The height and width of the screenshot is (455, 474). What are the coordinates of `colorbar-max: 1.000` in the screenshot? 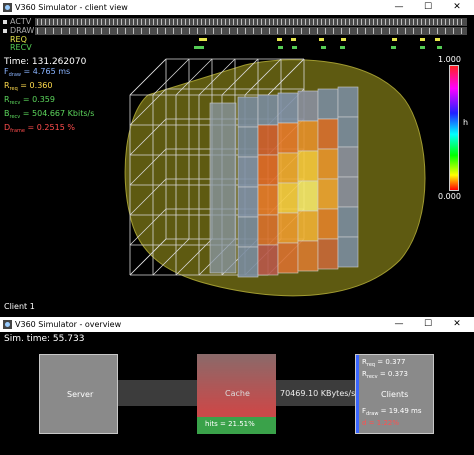 It's located at (449, 59).